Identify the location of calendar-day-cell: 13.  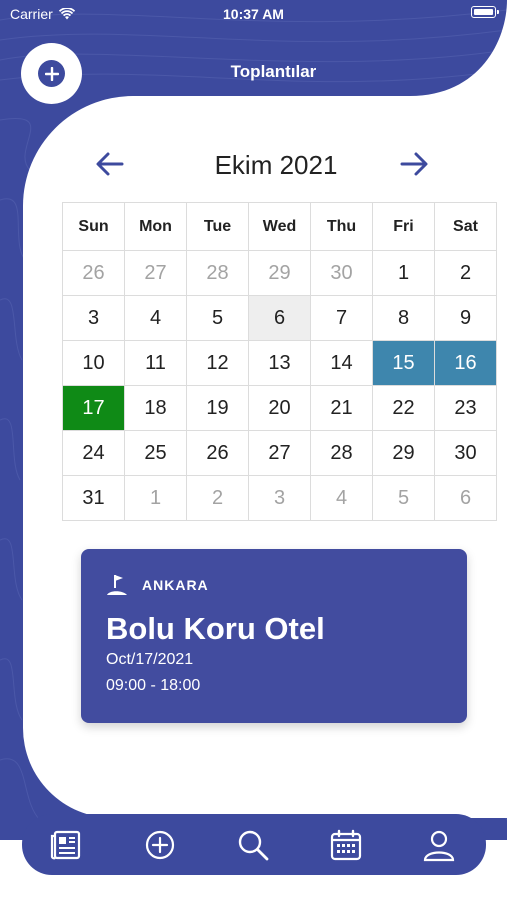
(279, 363).